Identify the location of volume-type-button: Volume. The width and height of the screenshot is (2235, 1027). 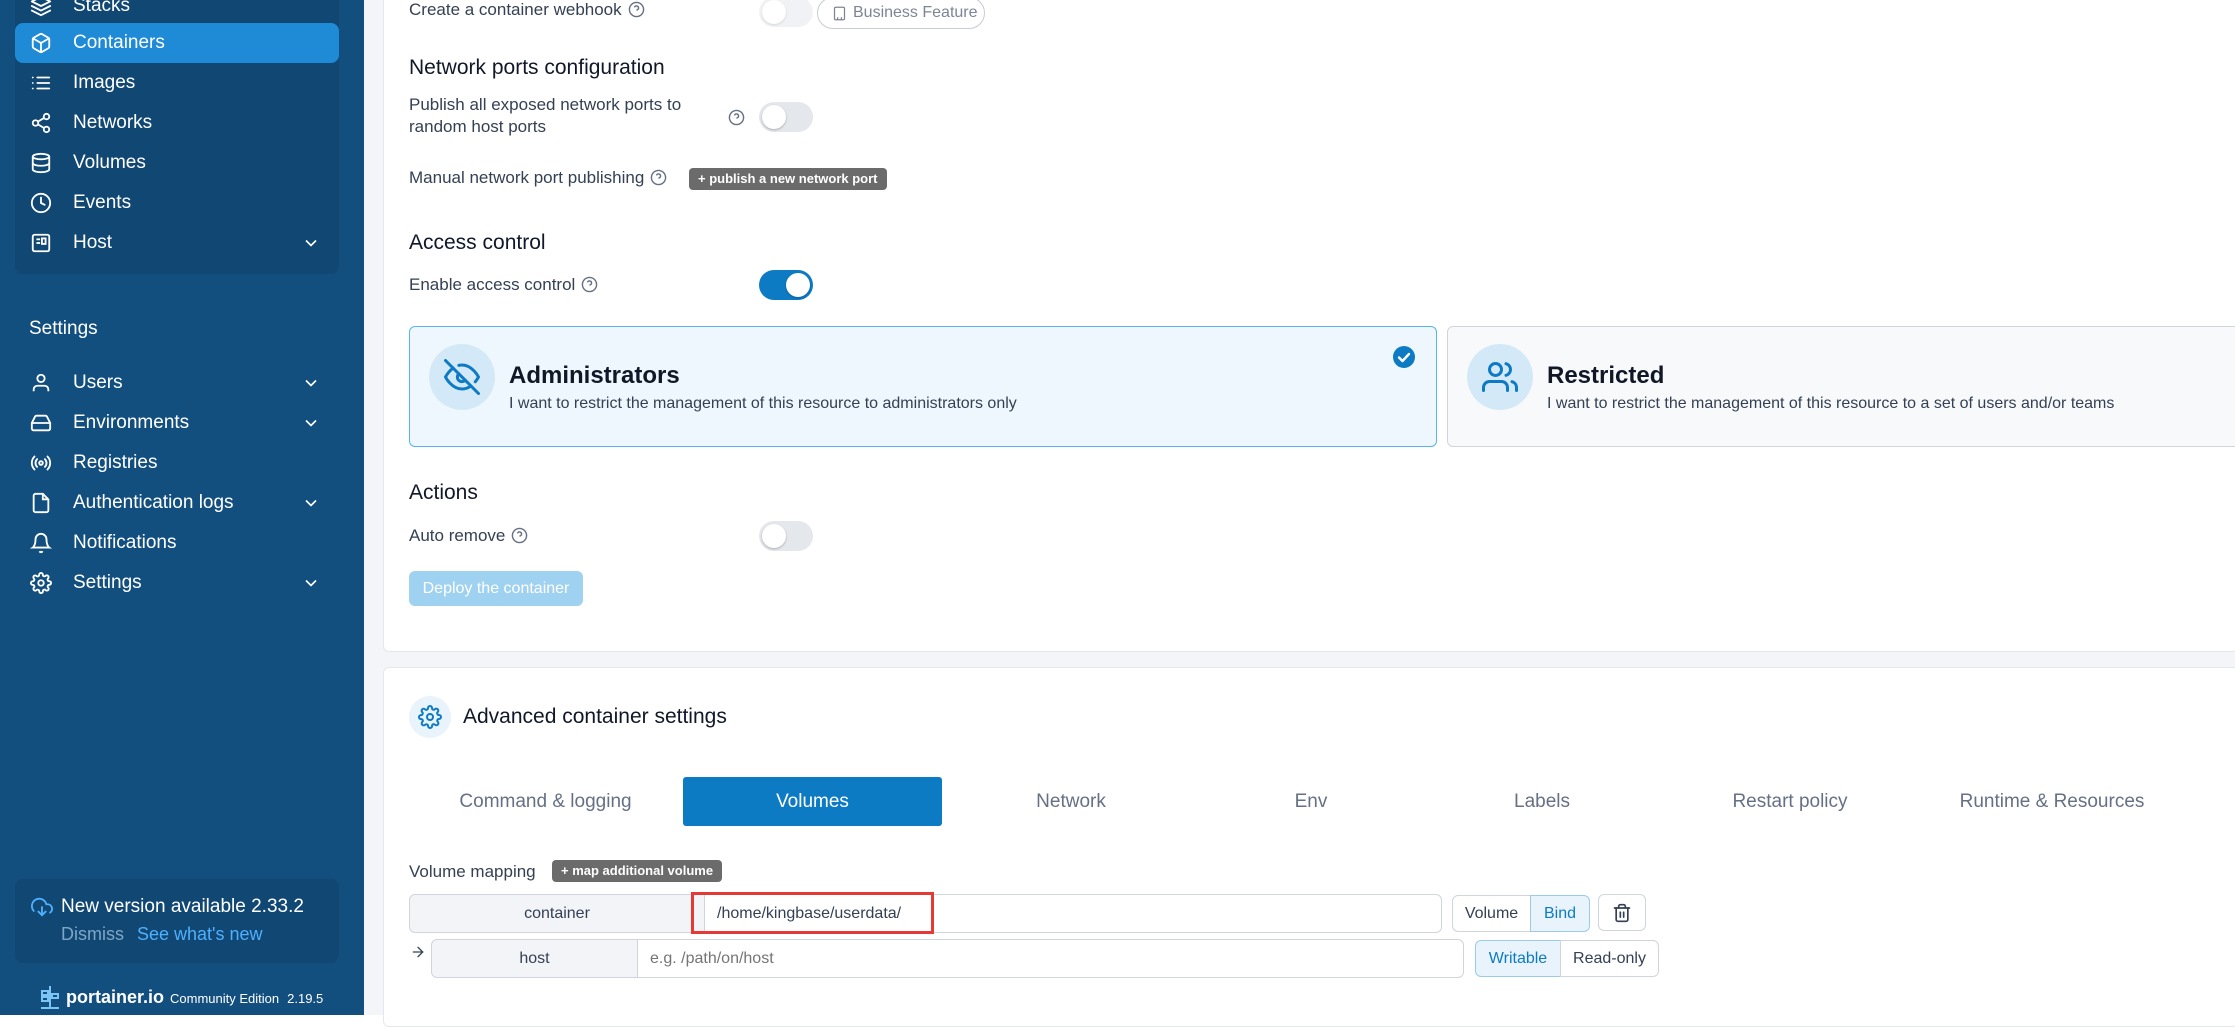
(1491, 913).